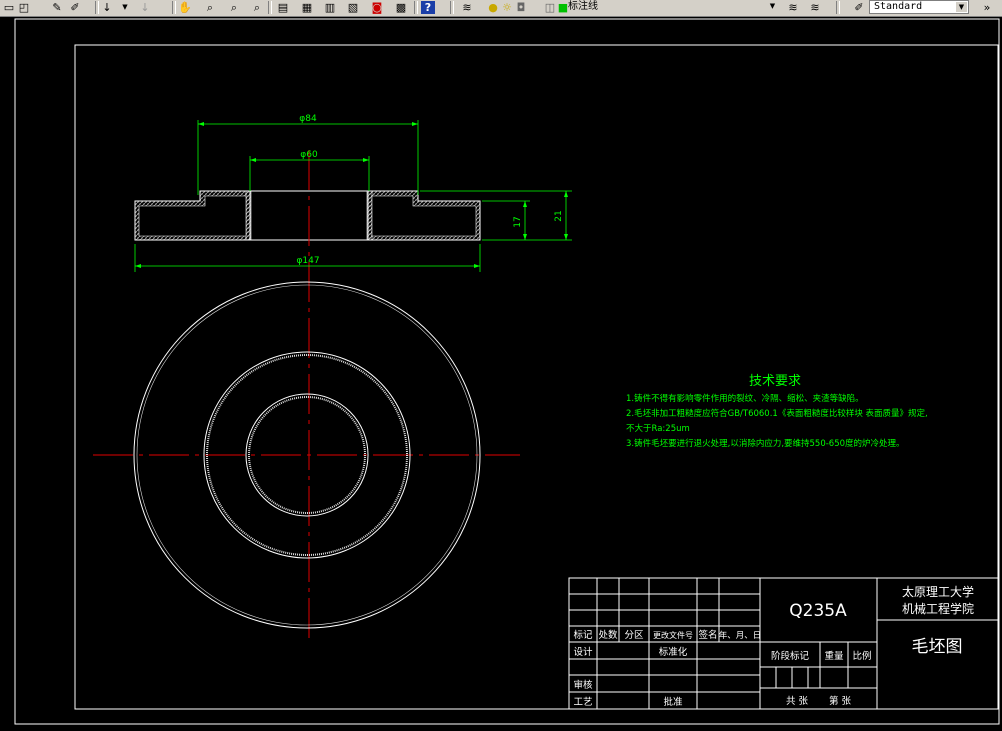  Describe the element at coordinates (125, 7) in the screenshot. I see `undo-dropdown-icon: ▼` at that location.